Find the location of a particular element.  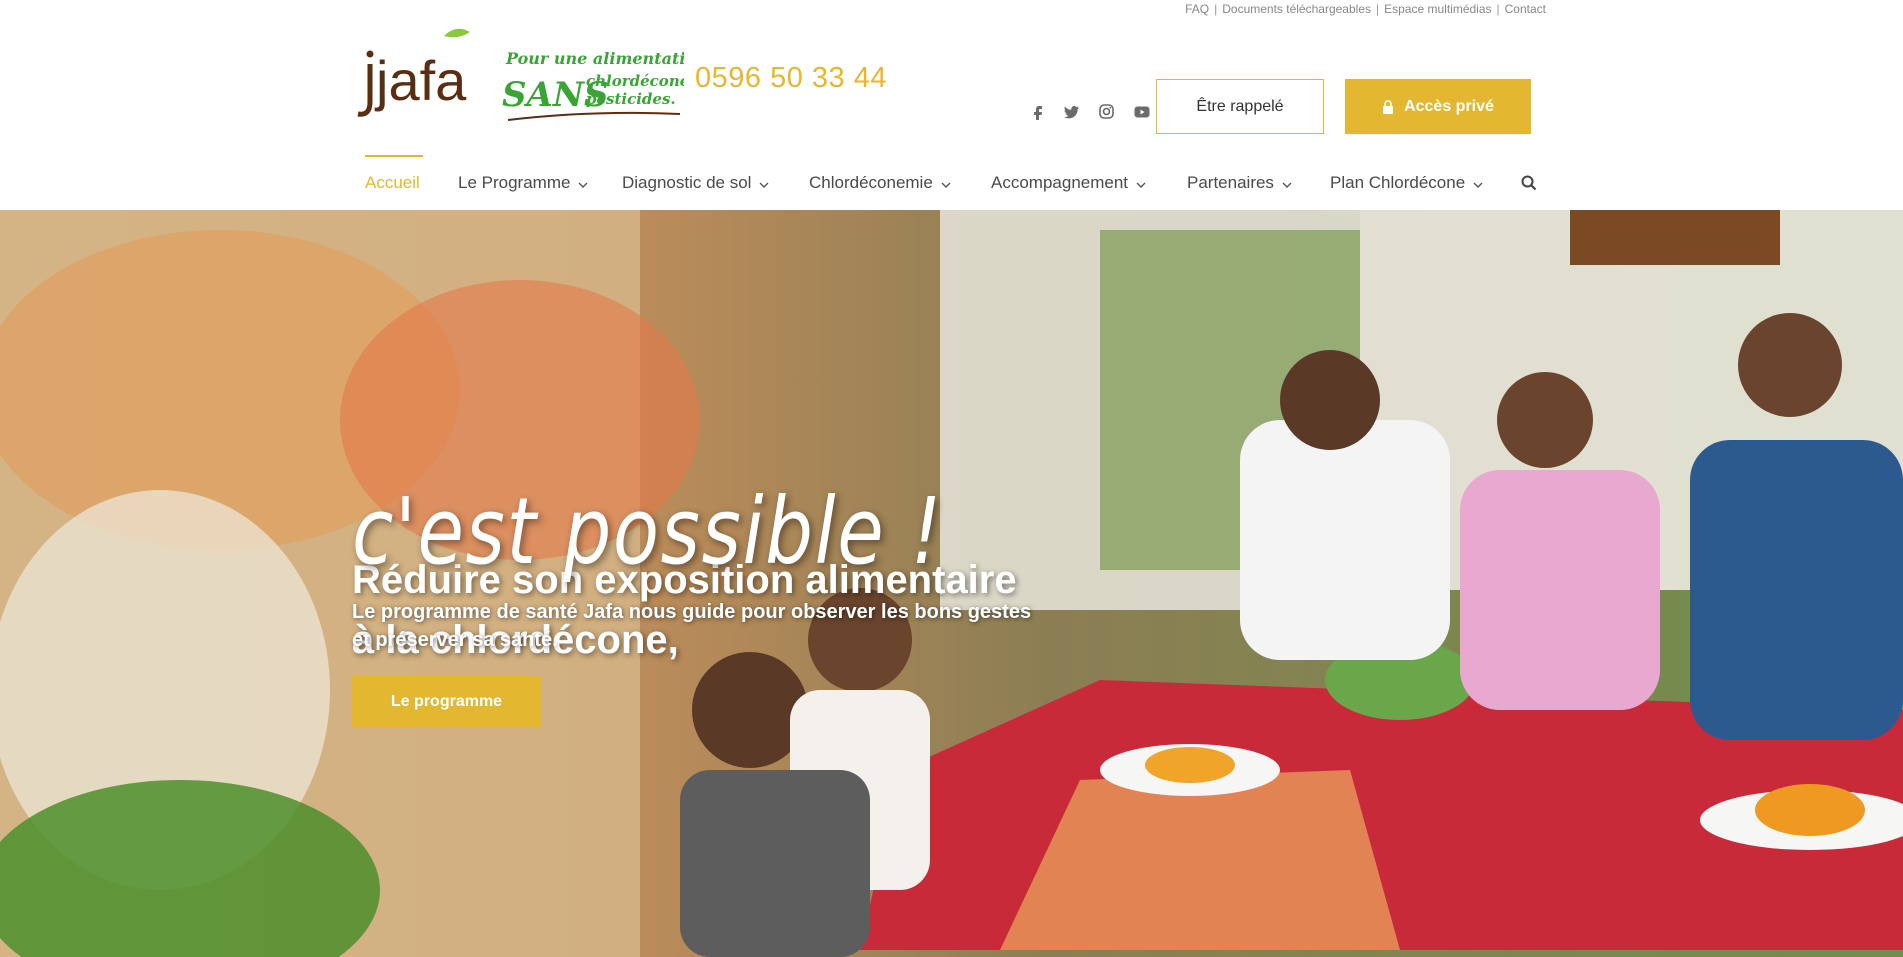

callback-button-label: Être rappelé is located at coordinates (1240, 106).